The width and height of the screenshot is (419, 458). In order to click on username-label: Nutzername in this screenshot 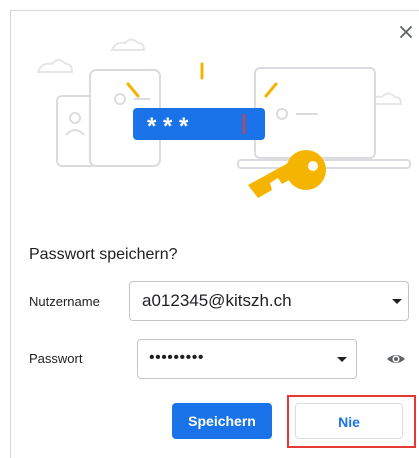, I will do `click(64, 301)`.